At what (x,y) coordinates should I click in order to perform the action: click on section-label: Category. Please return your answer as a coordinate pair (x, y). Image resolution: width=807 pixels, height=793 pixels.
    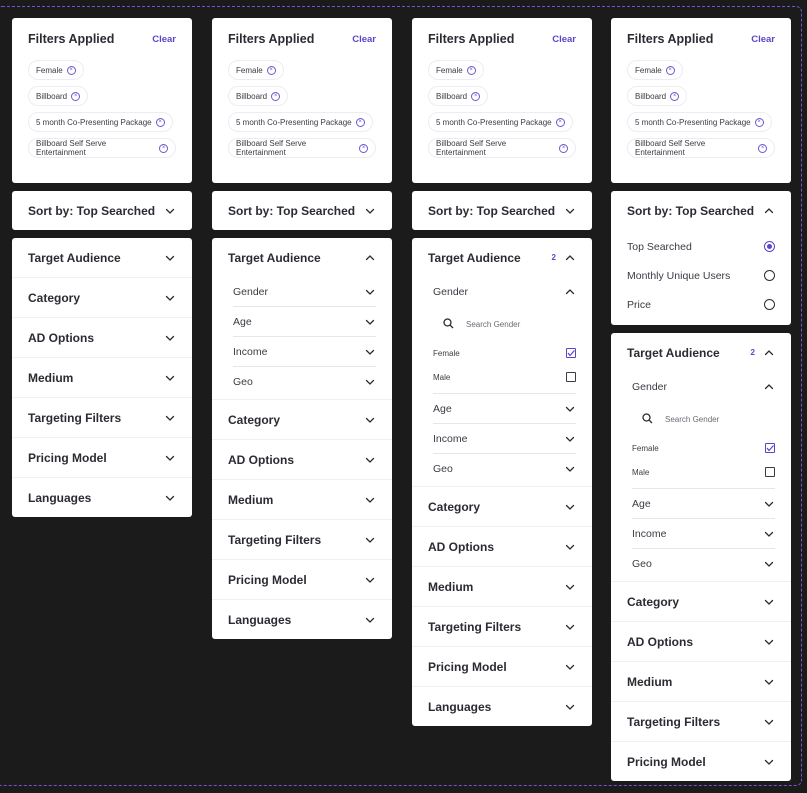
    Looking at the image, I should click on (454, 506).